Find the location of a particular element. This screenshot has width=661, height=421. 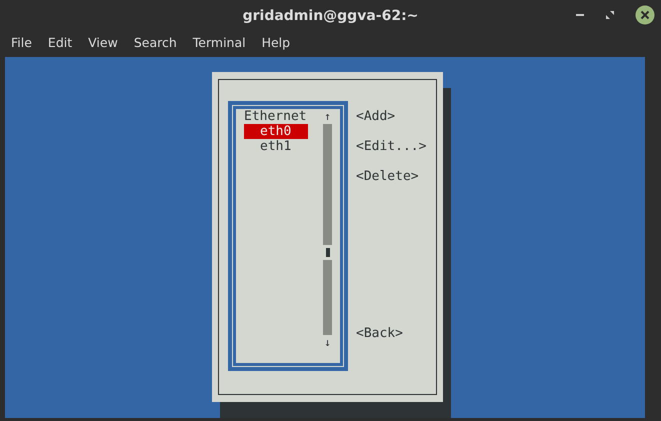

dialog-button: <Edit...> is located at coordinates (391, 146).